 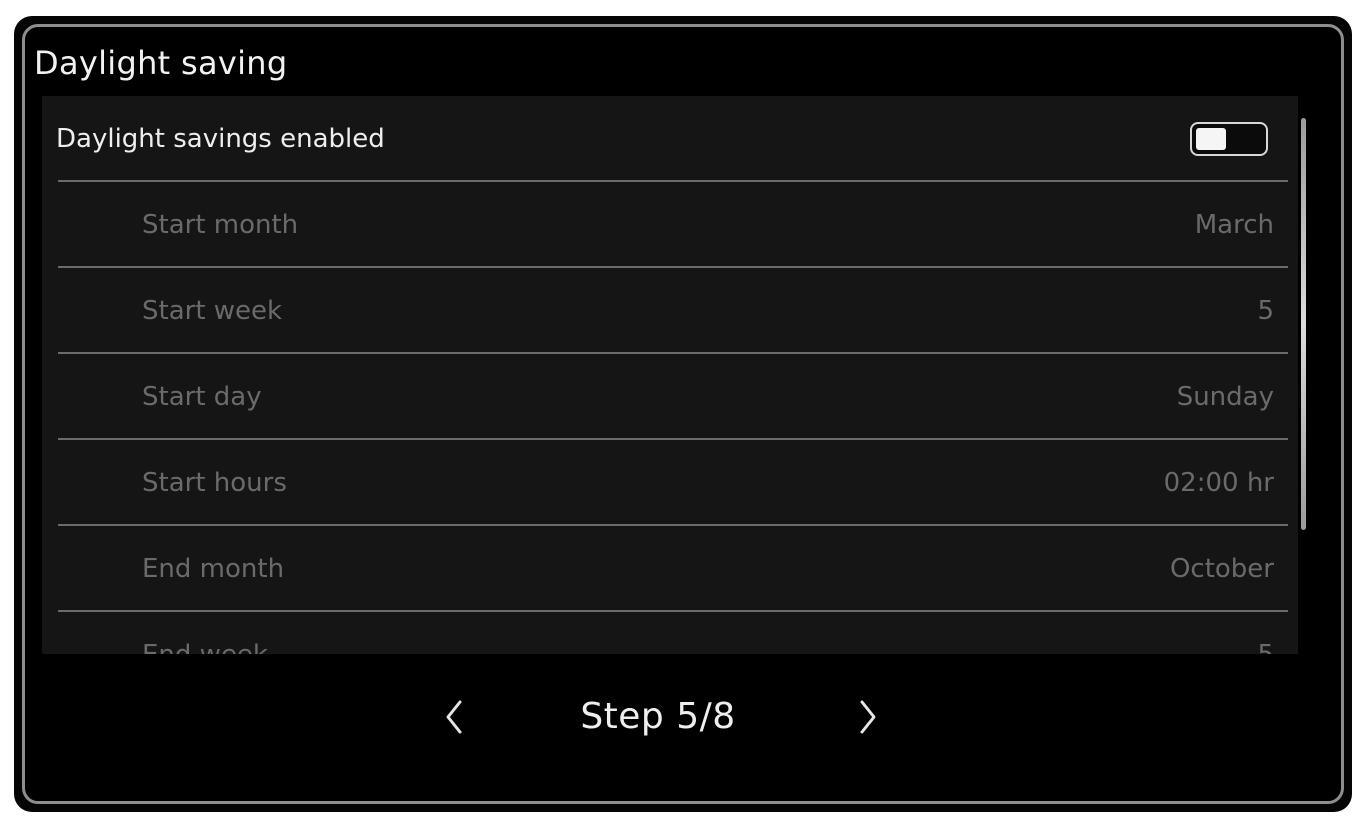 I want to click on setting-row-start-hours: Start hours 02:00 hr, so click(x=670, y=483).